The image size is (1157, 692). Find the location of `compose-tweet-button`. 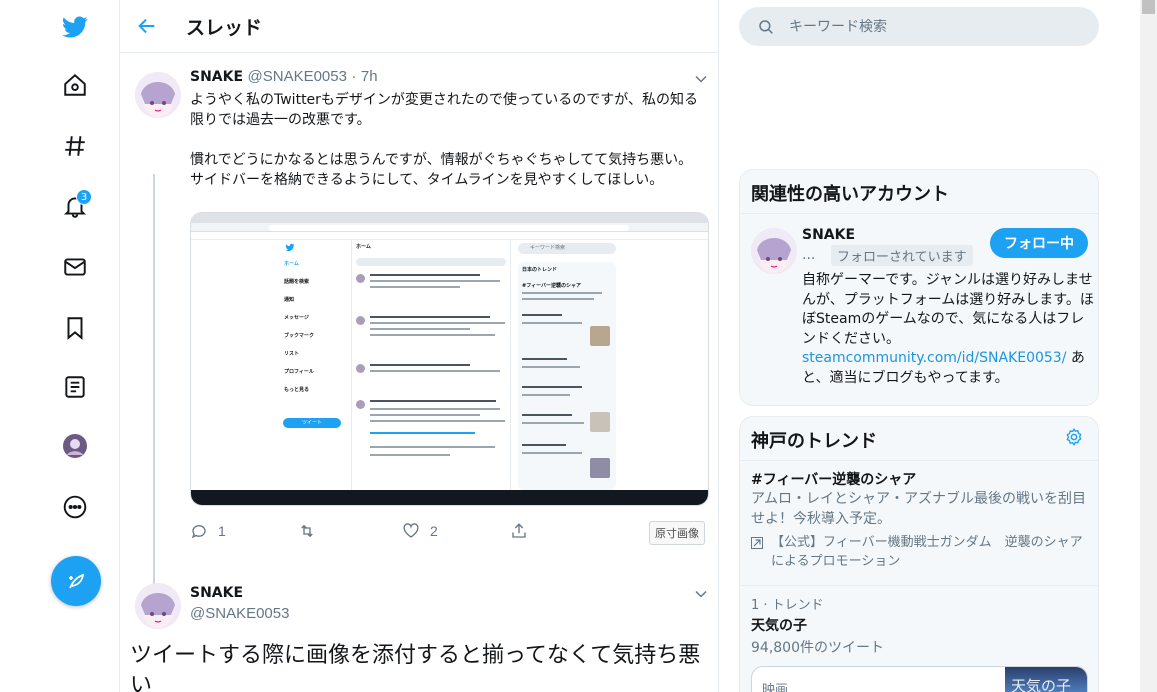

compose-tweet-button is located at coordinates (76, 581).